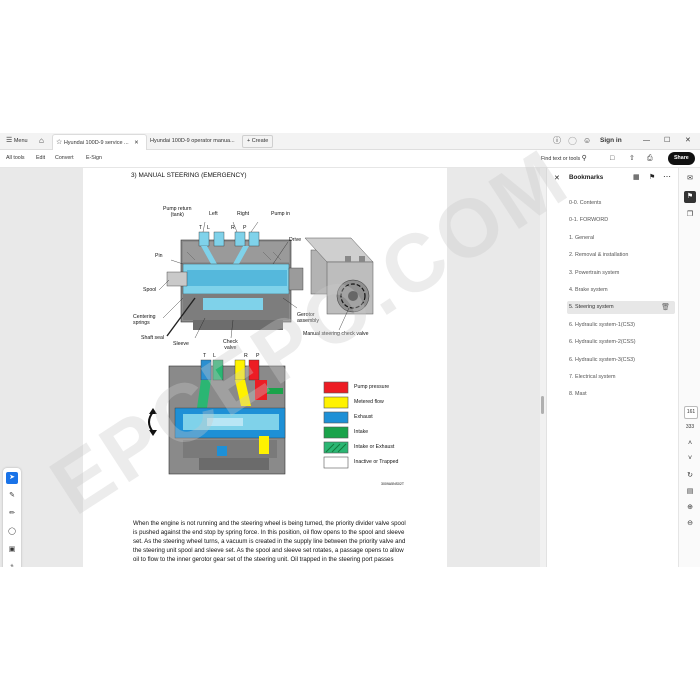  I want to click on label-shaft-seal: Shaft seal, so click(153, 338).